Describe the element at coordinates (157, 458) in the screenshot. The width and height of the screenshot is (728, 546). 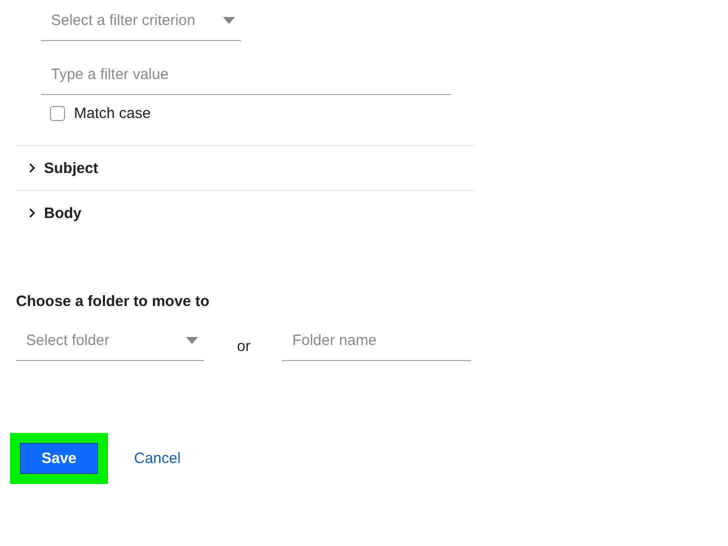
I see `cancel-link: Cancel` at that location.